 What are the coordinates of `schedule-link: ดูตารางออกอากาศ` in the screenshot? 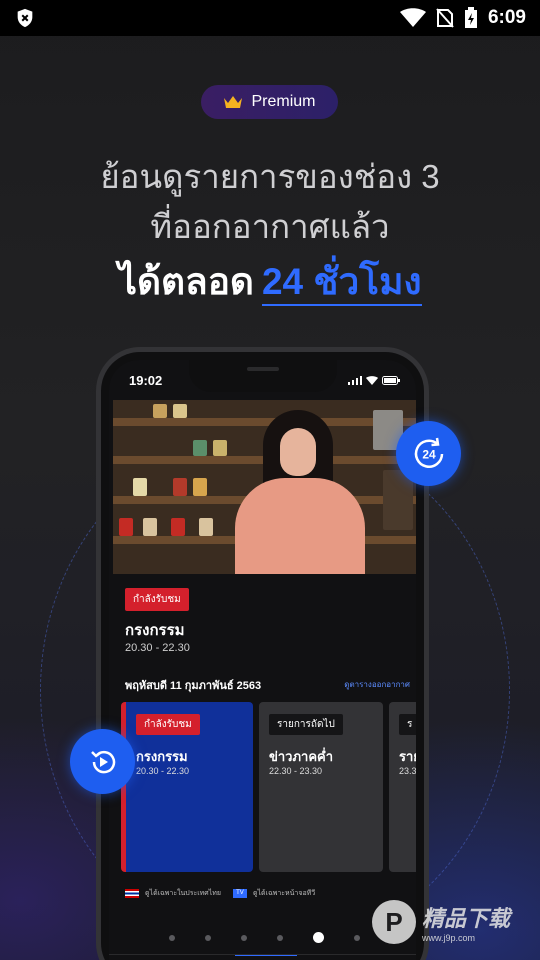 It's located at (377, 684).